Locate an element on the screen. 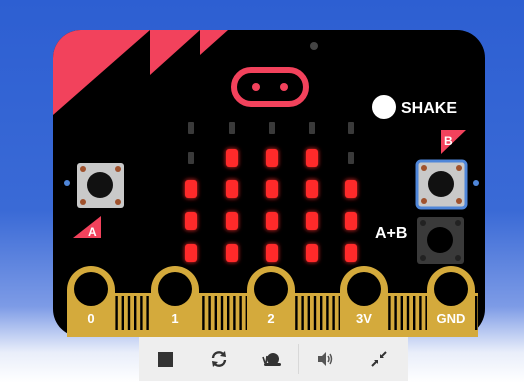 Image resolution: width=524 pixels, height=383 pixels. mute-button is located at coordinates (325, 359).